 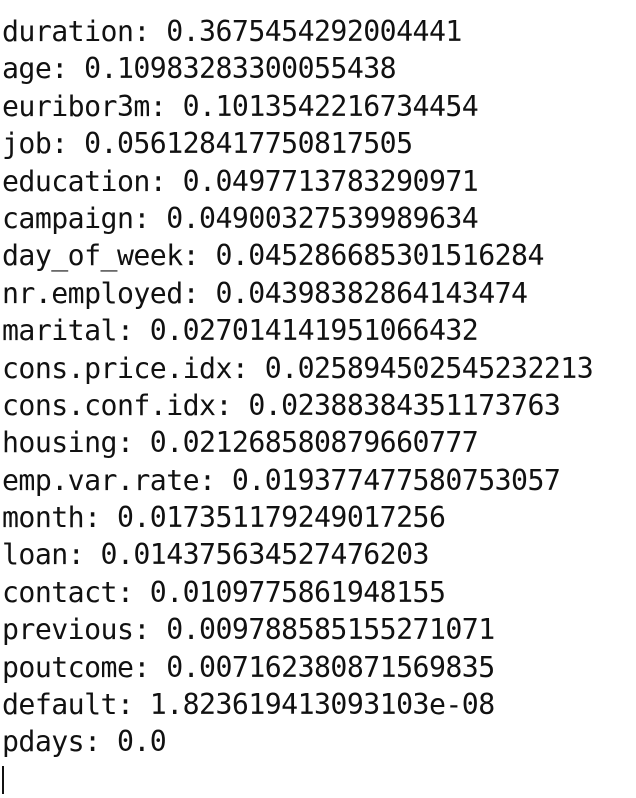 I want to click on output-line: education: 0.0497713783290971, so click(x=318, y=181).